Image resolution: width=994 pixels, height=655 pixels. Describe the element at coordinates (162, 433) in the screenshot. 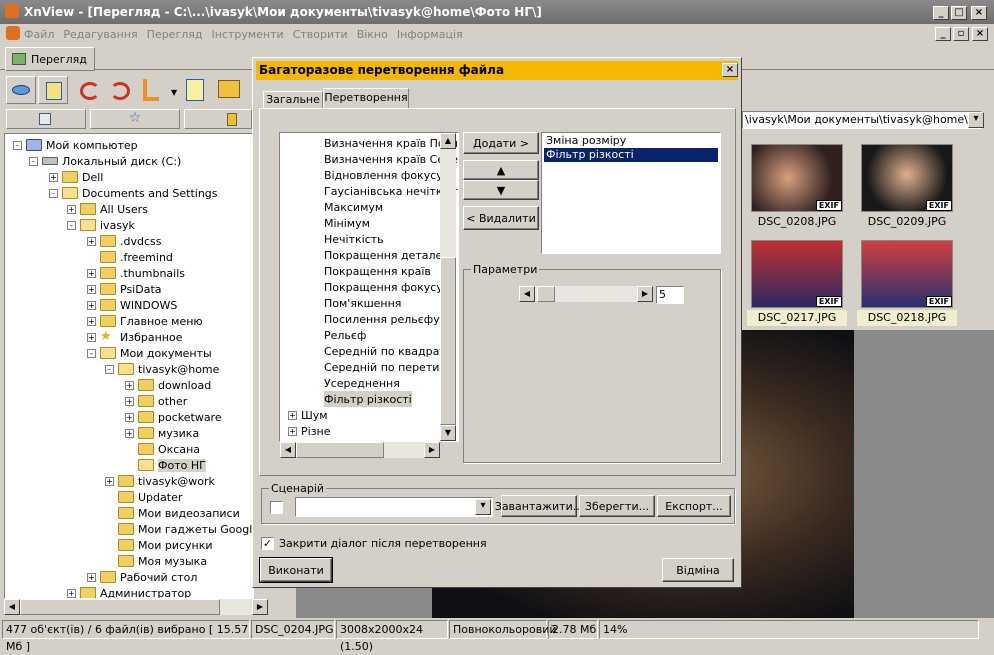

I see `tree-item: + музика` at that location.